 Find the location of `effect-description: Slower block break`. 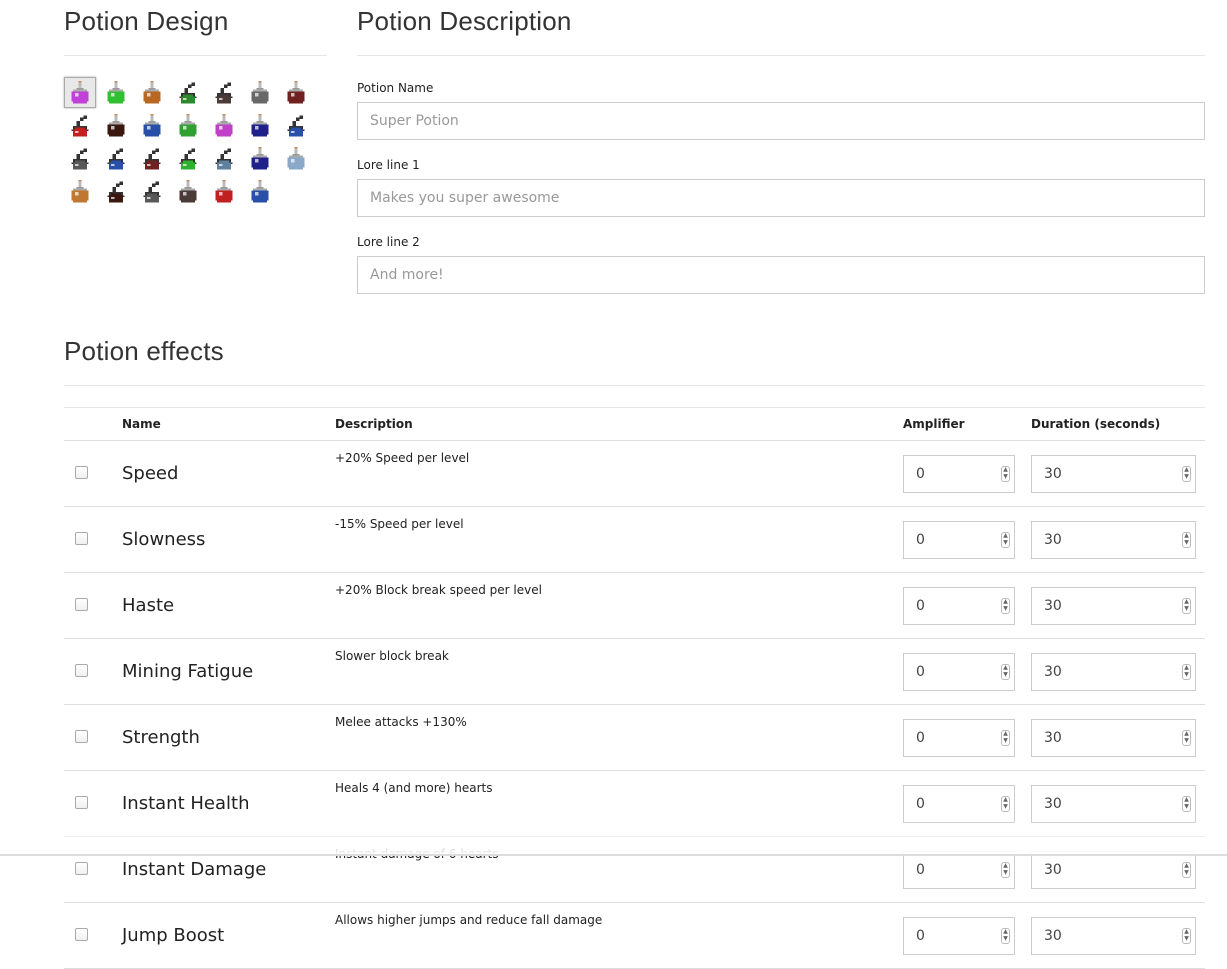

effect-description: Slower block break is located at coordinates (619, 671).